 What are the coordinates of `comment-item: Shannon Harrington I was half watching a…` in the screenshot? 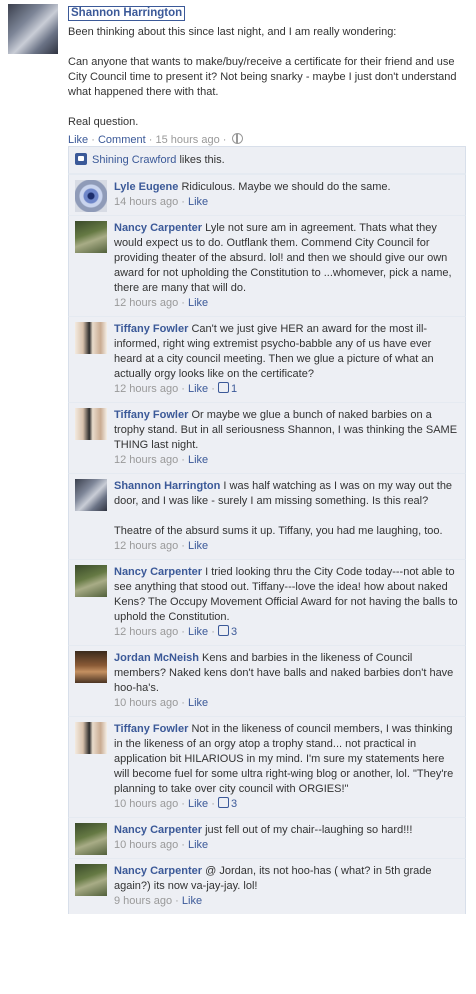 It's located at (267, 516).